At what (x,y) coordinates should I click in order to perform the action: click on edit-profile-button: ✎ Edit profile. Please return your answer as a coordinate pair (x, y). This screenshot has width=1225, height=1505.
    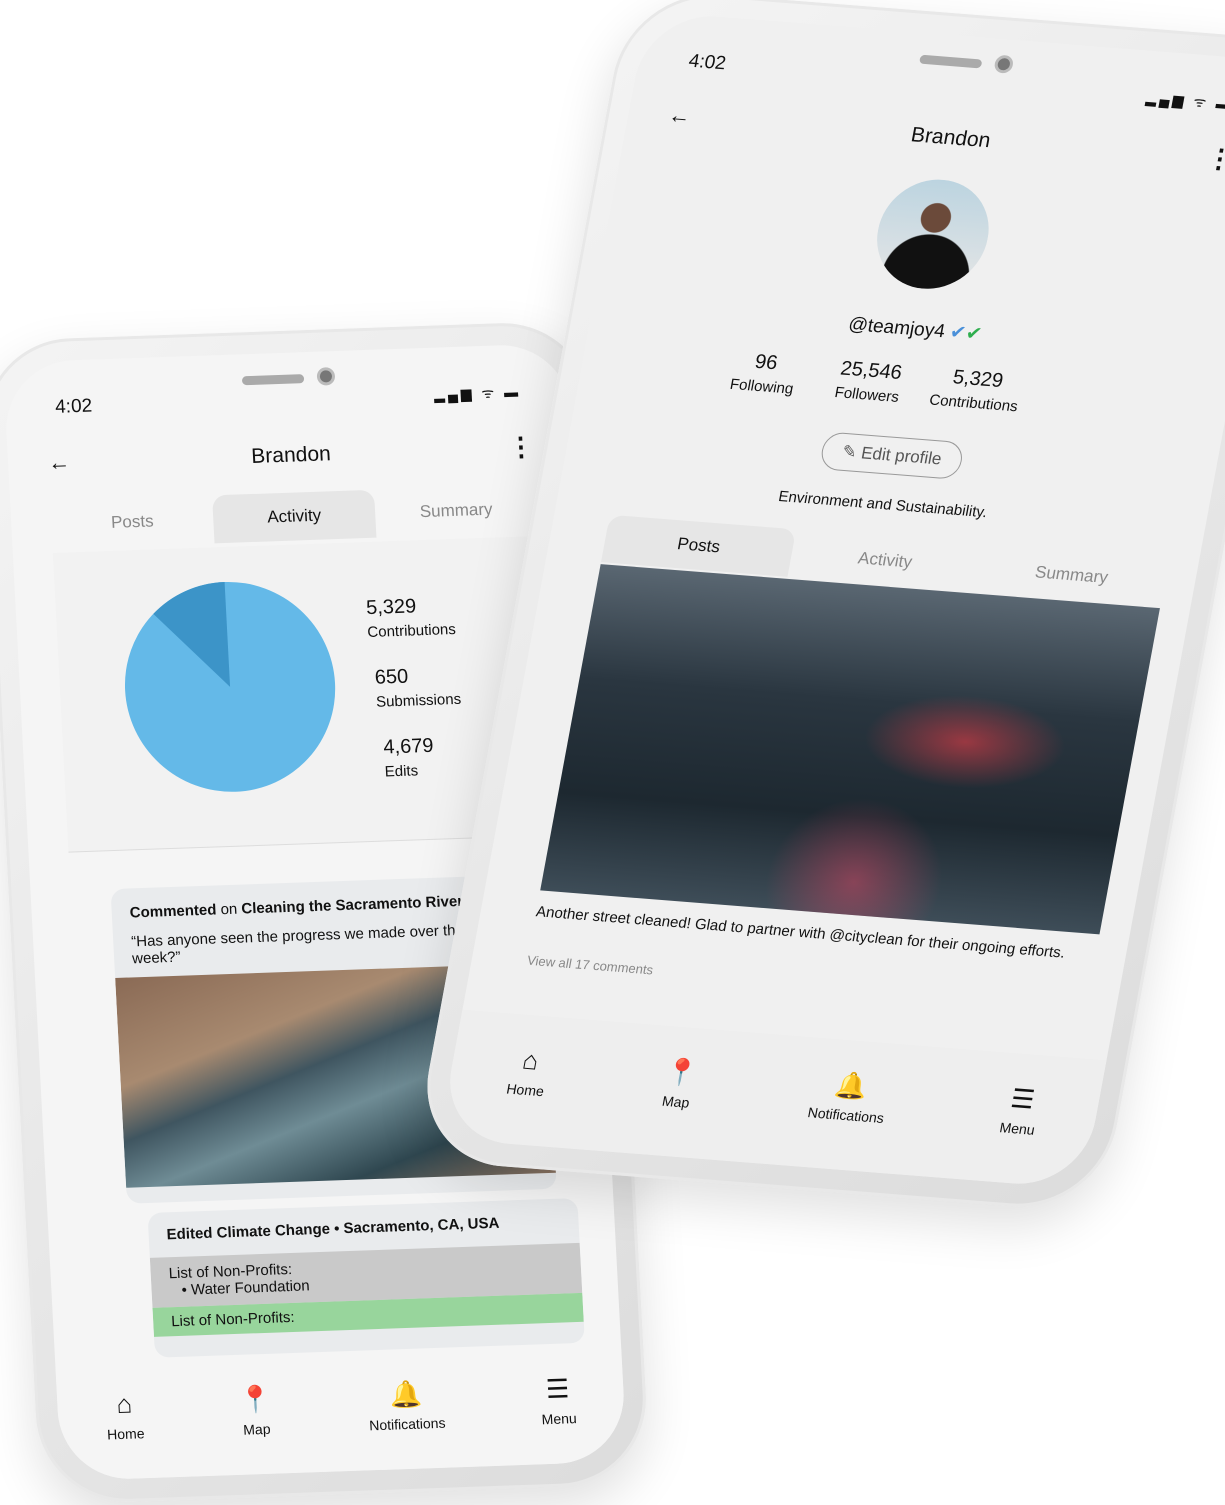
    Looking at the image, I should click on (892, 455).